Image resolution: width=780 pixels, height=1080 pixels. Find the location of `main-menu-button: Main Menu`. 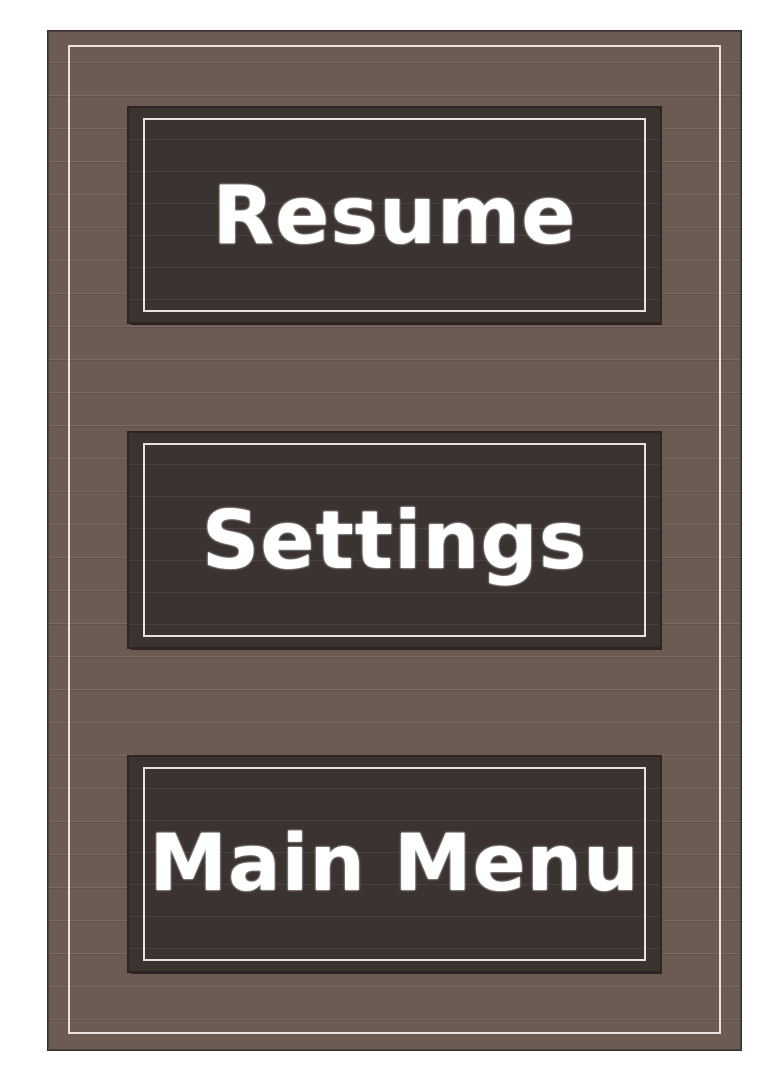

main-menu-button: Main Menu is located at coordinates (394, 864).